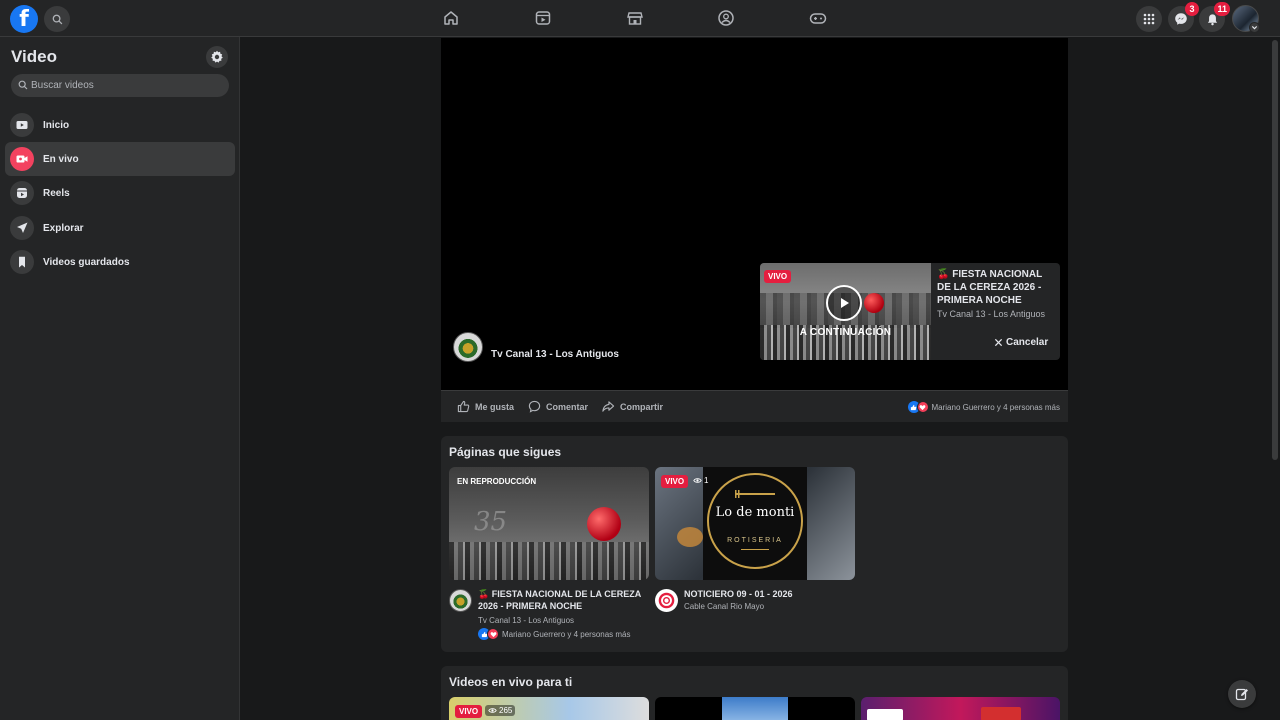 The height and width of the screenshot is (720, 1280). I want to click on section-title: Páginas que sigues, so click(505, 452).